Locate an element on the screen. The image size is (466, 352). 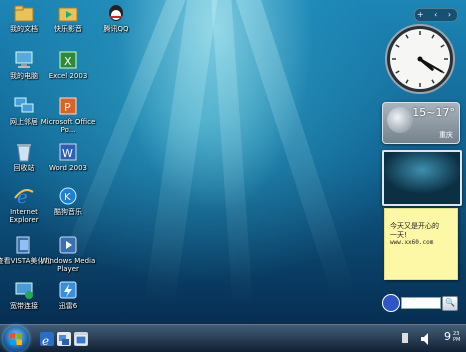
search-input is located at coordinates (421, 303).